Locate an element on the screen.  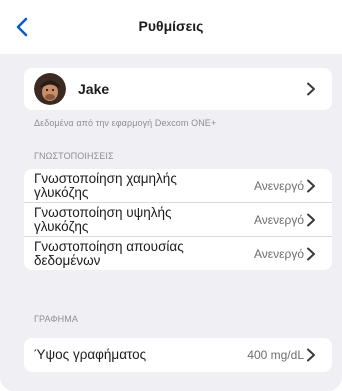
profile-name: Jake is located at coordinates (94, 89).